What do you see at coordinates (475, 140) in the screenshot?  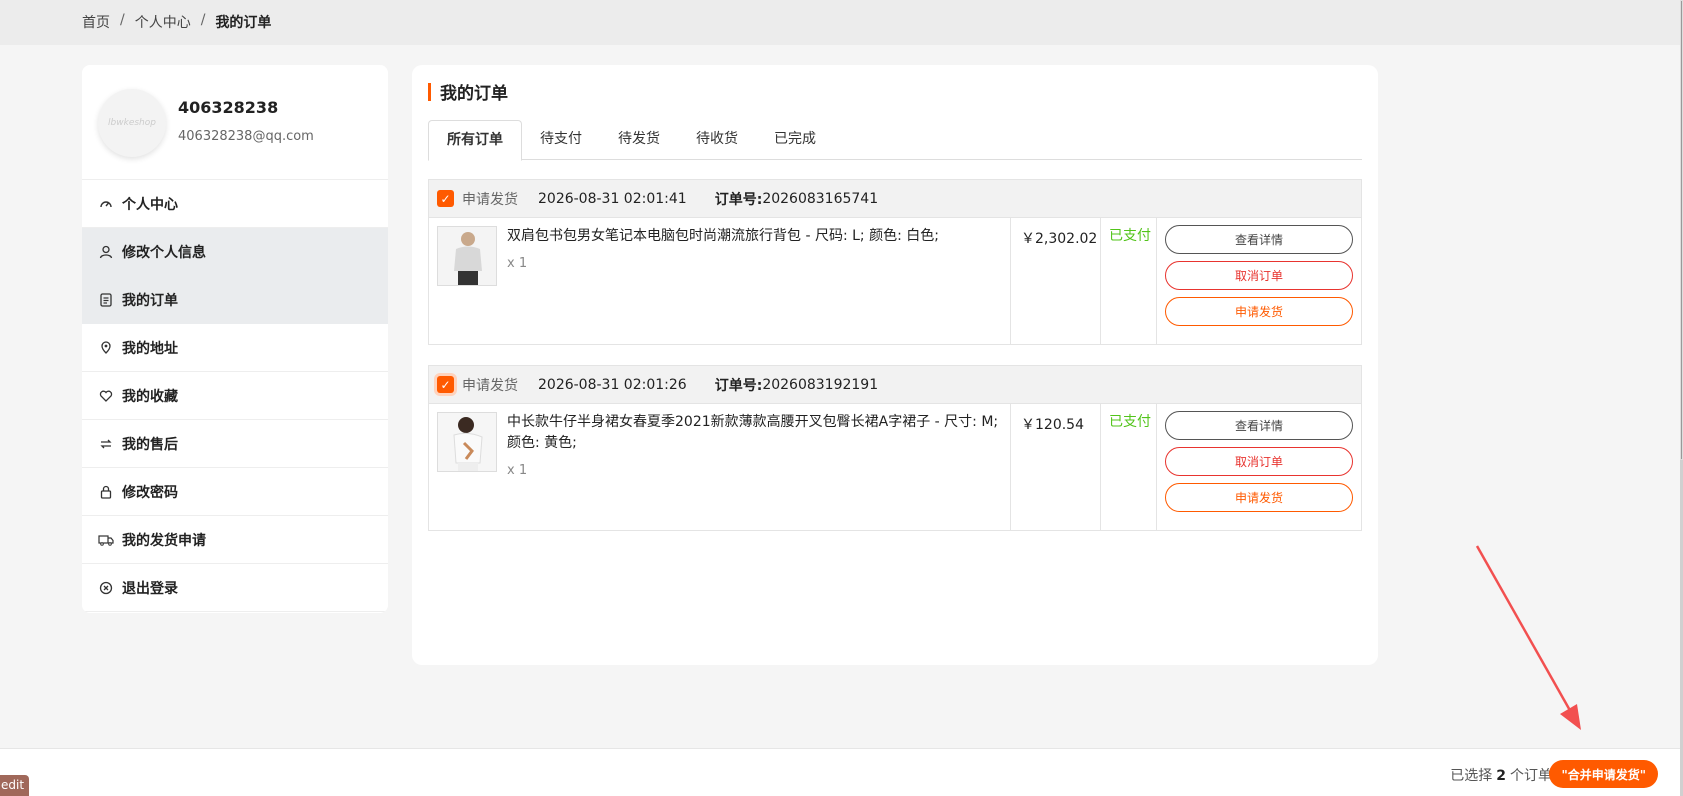 I see `tab-all-orders: 所有订单` at bounding box center [475, 140].